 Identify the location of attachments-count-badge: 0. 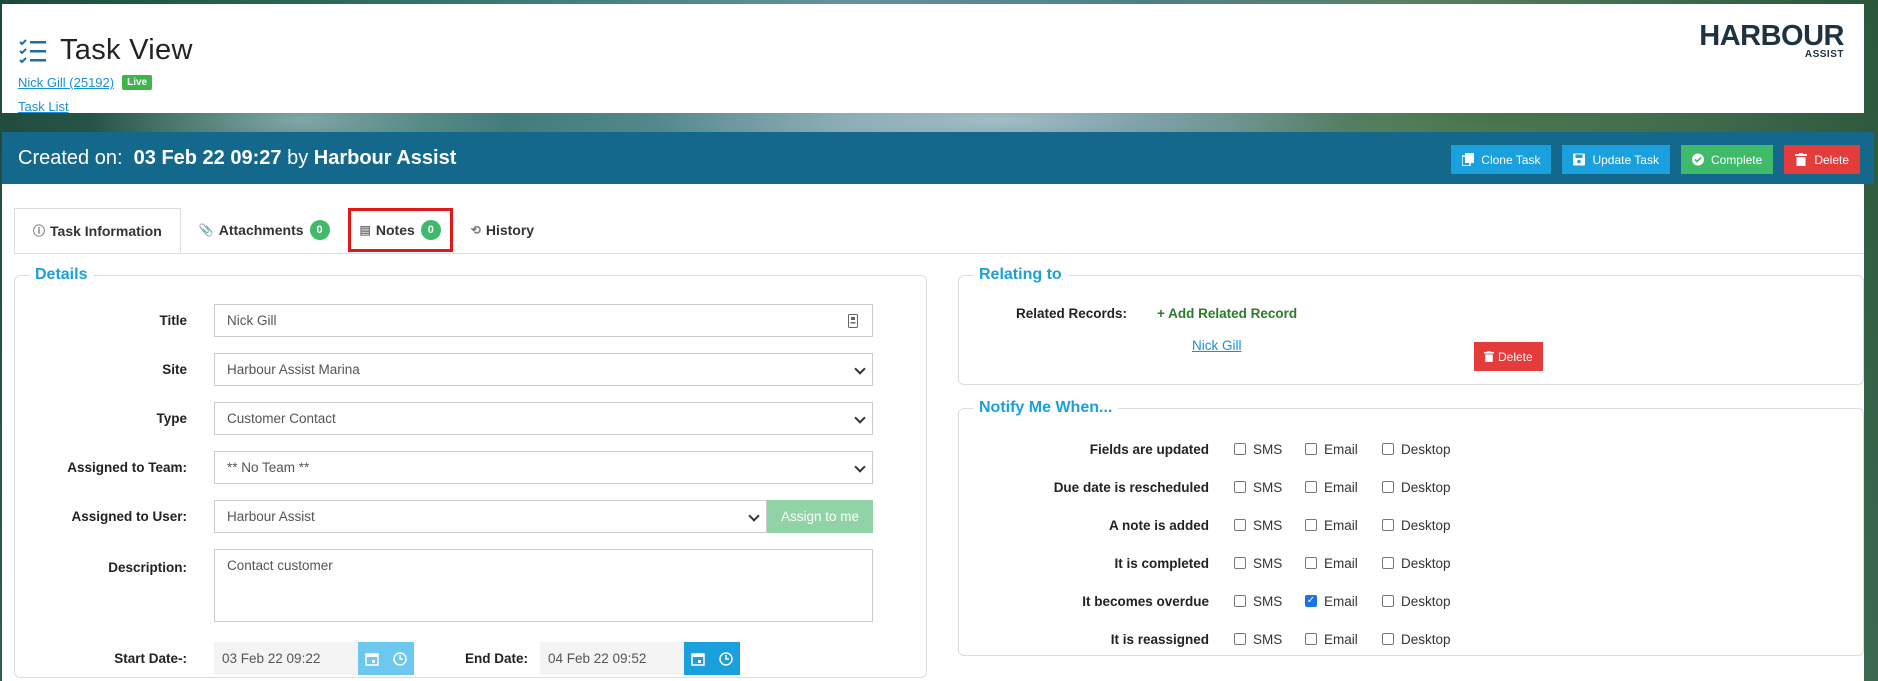
(319, 230).